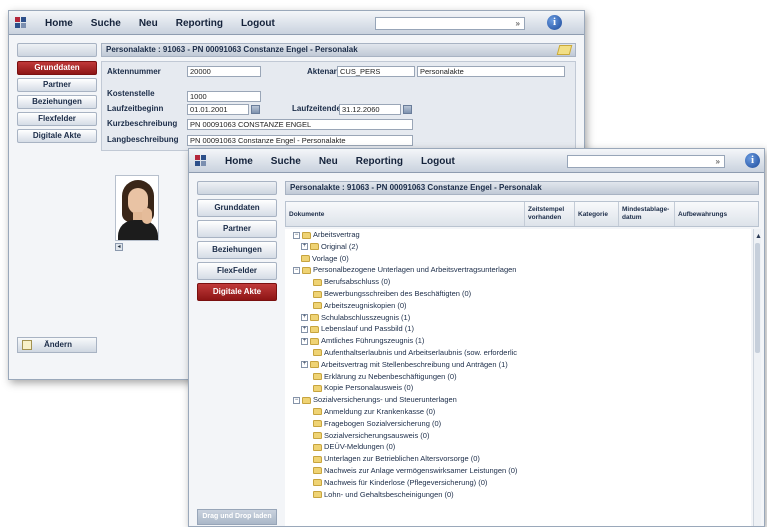 The image size is (767, 527). I want to click on tree-item: DEÜV-Meldungen (0), so click(518, 447).